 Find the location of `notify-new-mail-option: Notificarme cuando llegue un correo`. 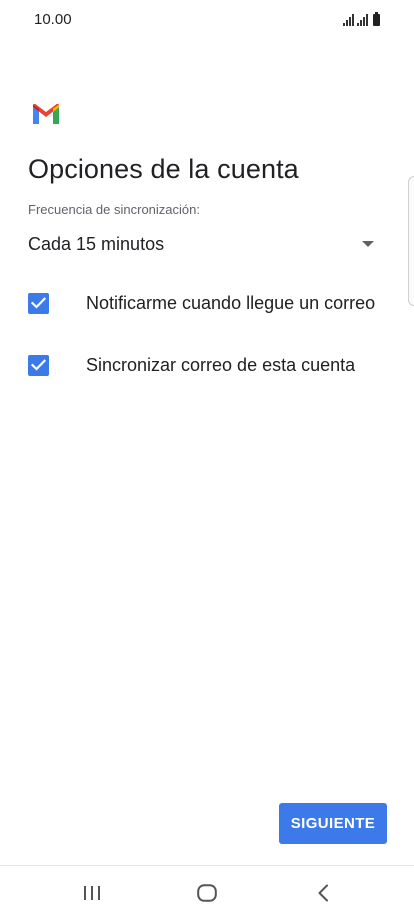

notify-new-mail-option: Notificarme cuando llegue un correo is located at coordinates (213, 303).